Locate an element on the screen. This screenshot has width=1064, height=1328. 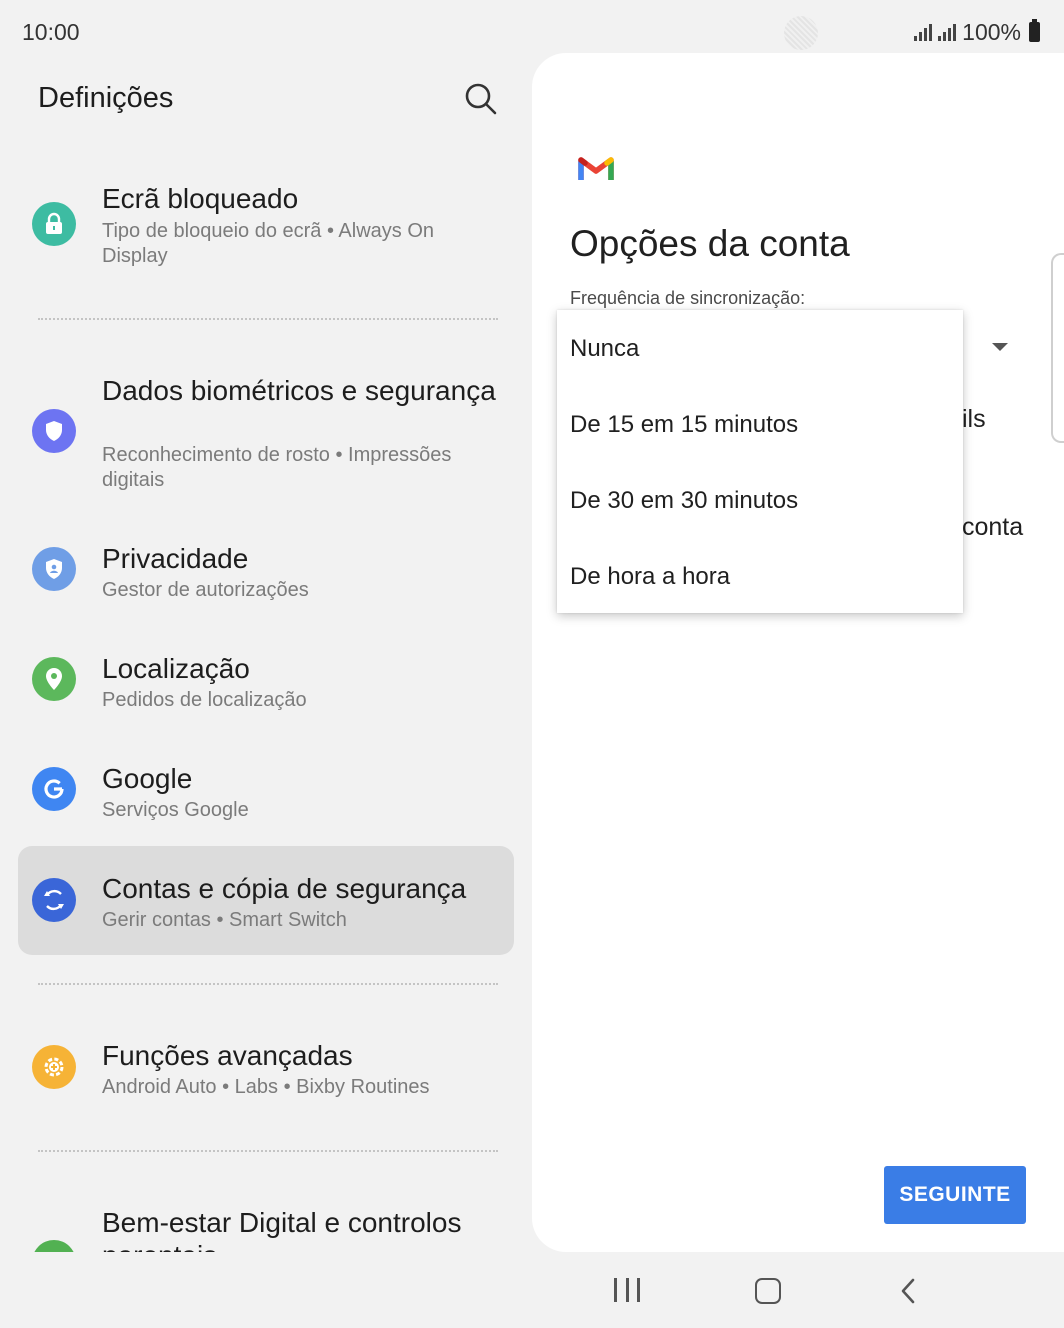
menu-option-30-minutes: De 30 em 30 minutos is located at coordinates (684, 501).